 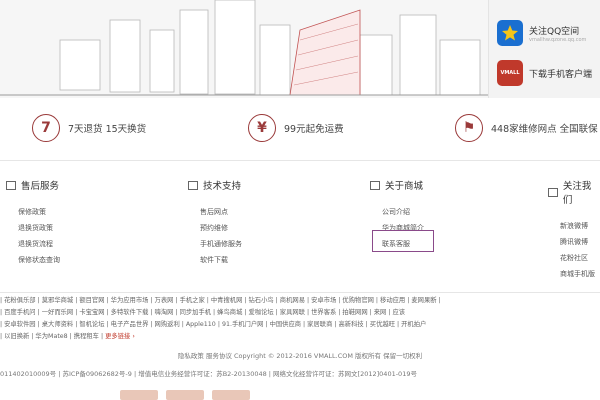 I want to click on promise-return: 7 7天退货 15天换货, so click(x=89, y=128).